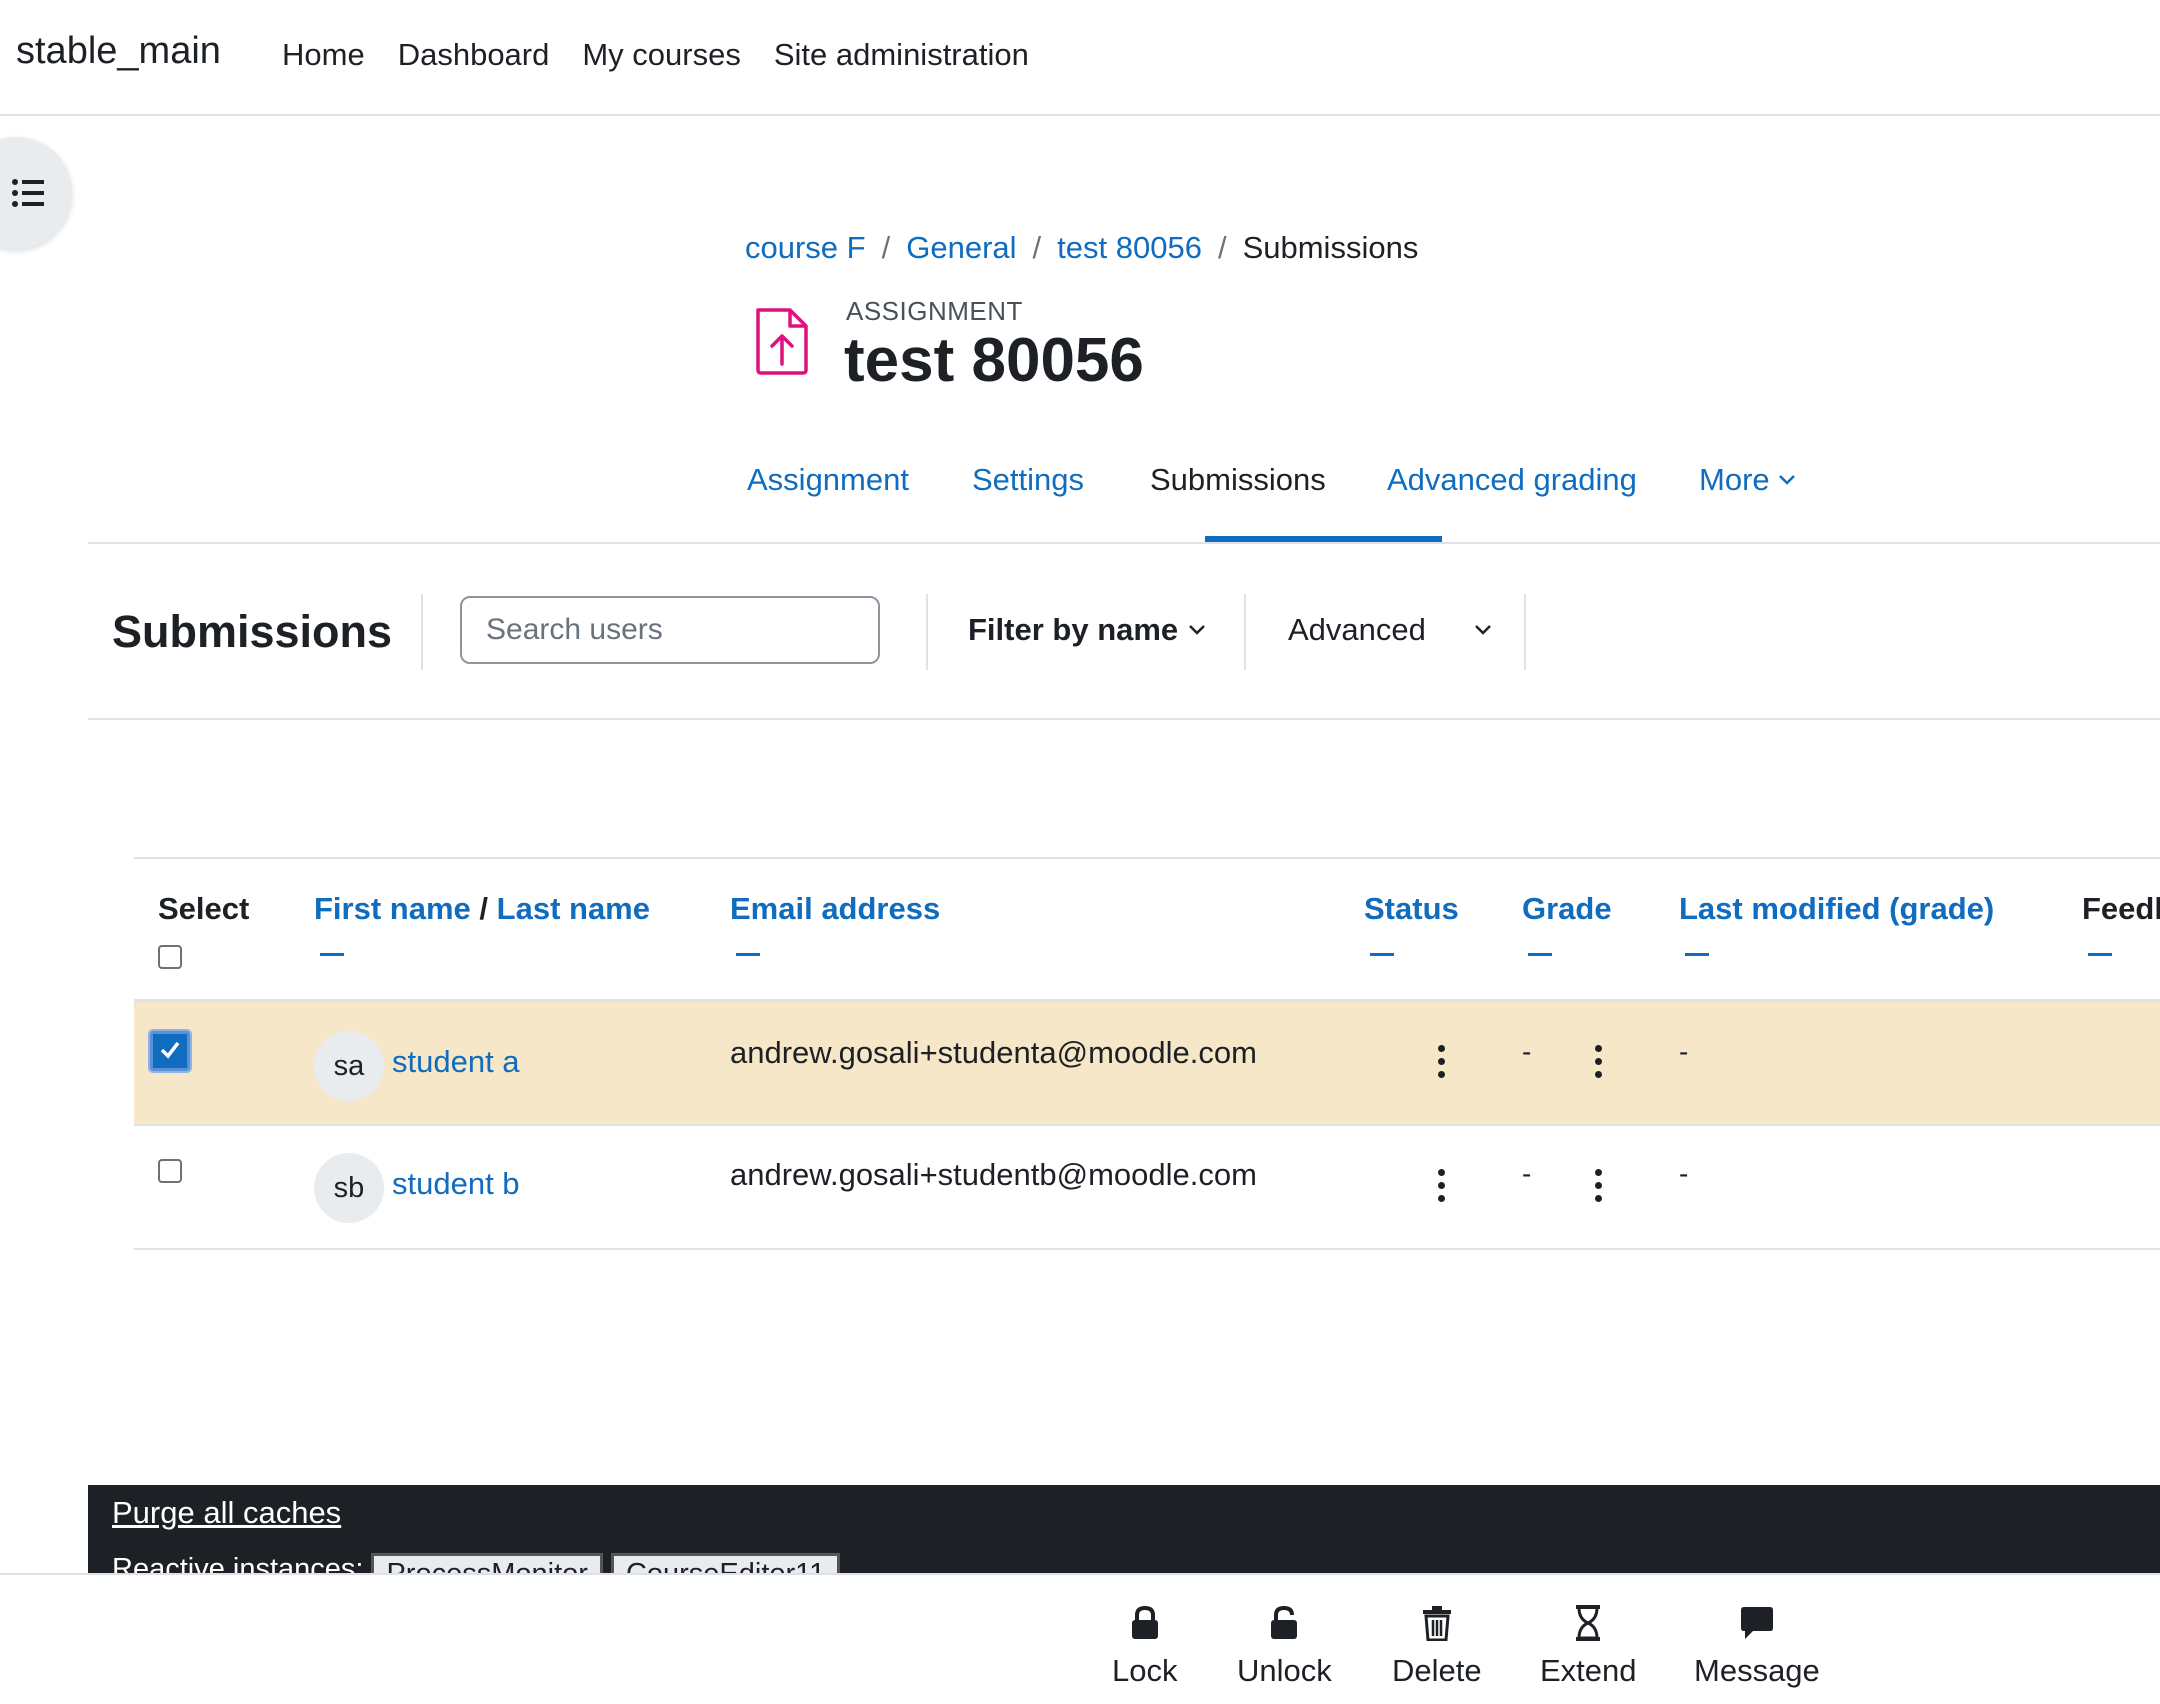 This screenshot has height=1704, width=2160. Describe the element at coordinates (1073, 629) in the screenshot. I see `filter-by-name-label: Filter by name` at that location.